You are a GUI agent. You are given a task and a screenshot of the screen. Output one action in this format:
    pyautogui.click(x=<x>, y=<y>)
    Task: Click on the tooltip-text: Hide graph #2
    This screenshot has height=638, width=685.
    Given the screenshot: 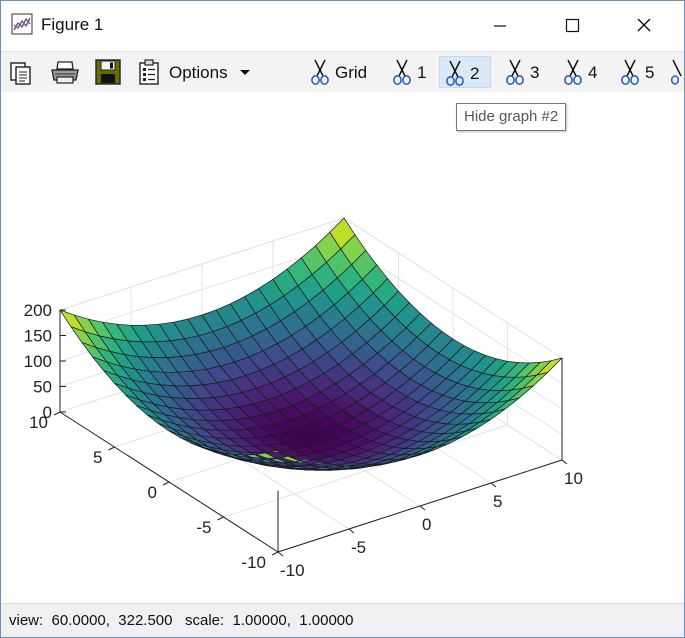 What is the action you would take?
    pyautogui.click(x=511, y=116)
    